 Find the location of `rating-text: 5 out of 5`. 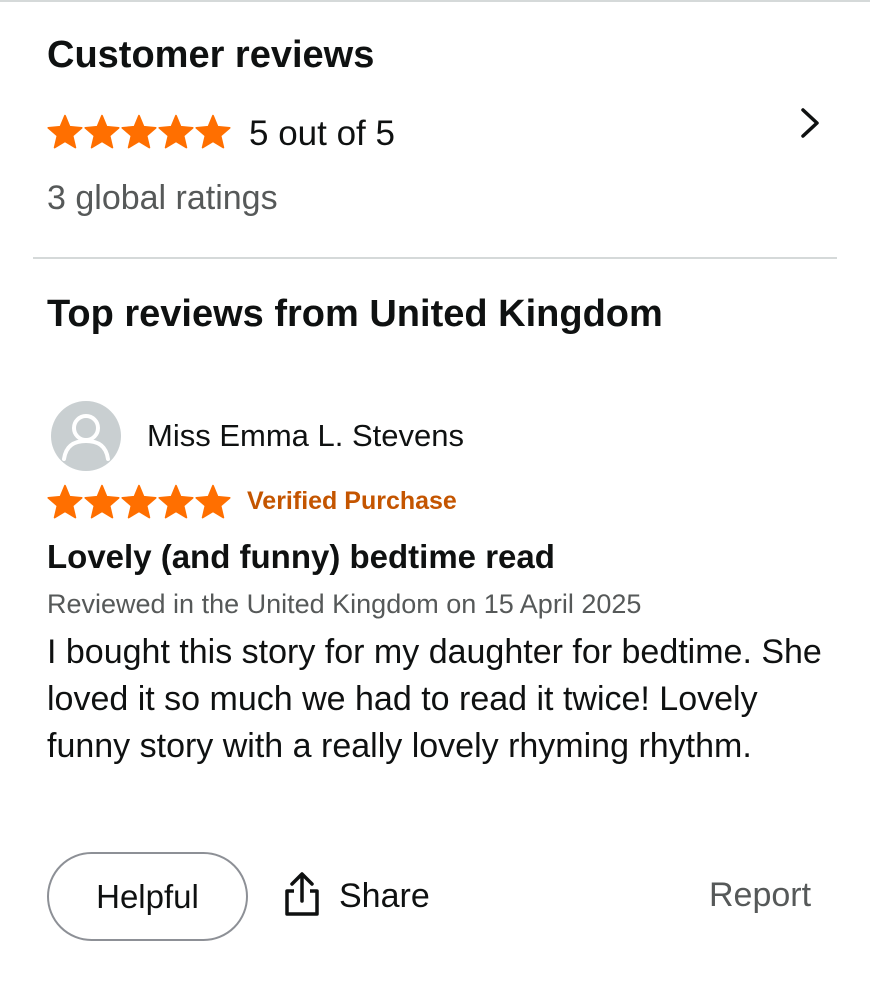

rating-text: 5 out of 5 is located at coordinates (322, 133).